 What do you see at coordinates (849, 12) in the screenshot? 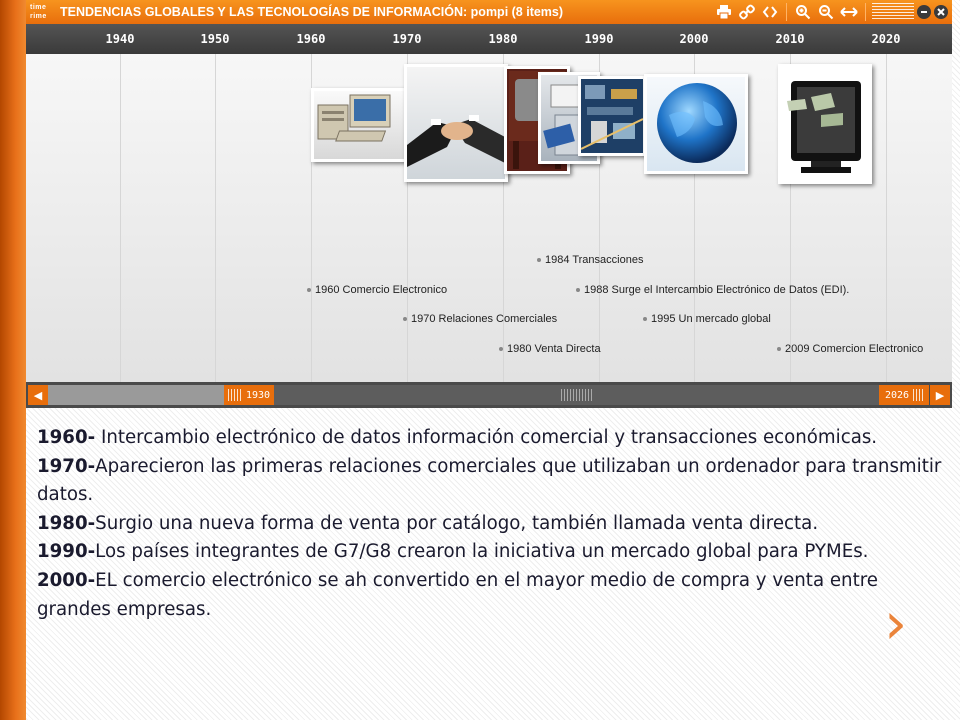
I see `expand-icon` at bounding box center [849, 12].